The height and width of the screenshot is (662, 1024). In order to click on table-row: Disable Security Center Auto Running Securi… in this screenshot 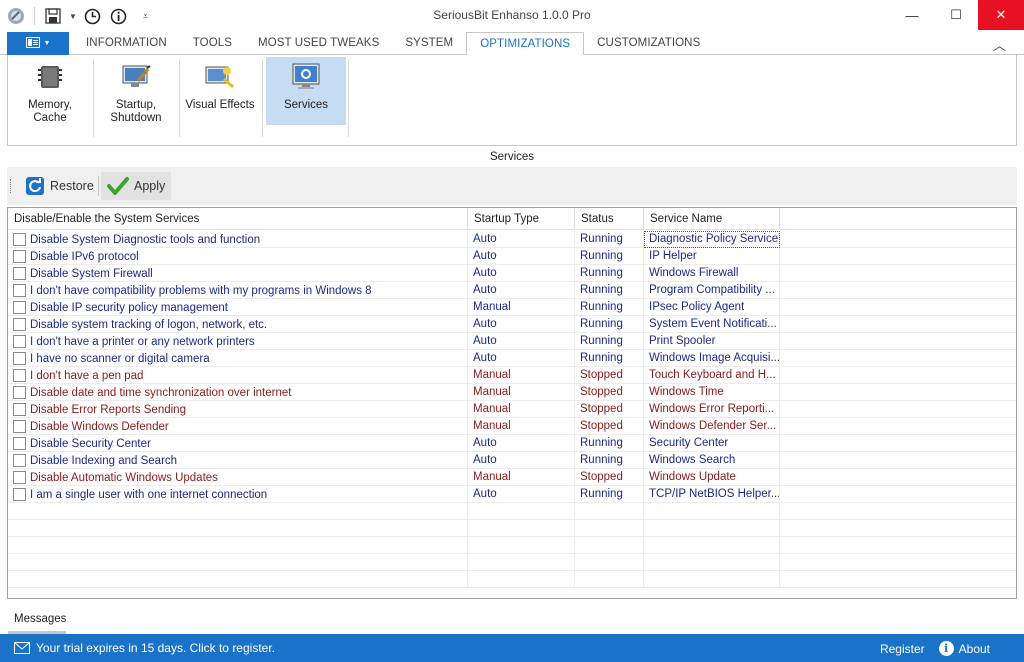, I will do `click(512, 443)`.